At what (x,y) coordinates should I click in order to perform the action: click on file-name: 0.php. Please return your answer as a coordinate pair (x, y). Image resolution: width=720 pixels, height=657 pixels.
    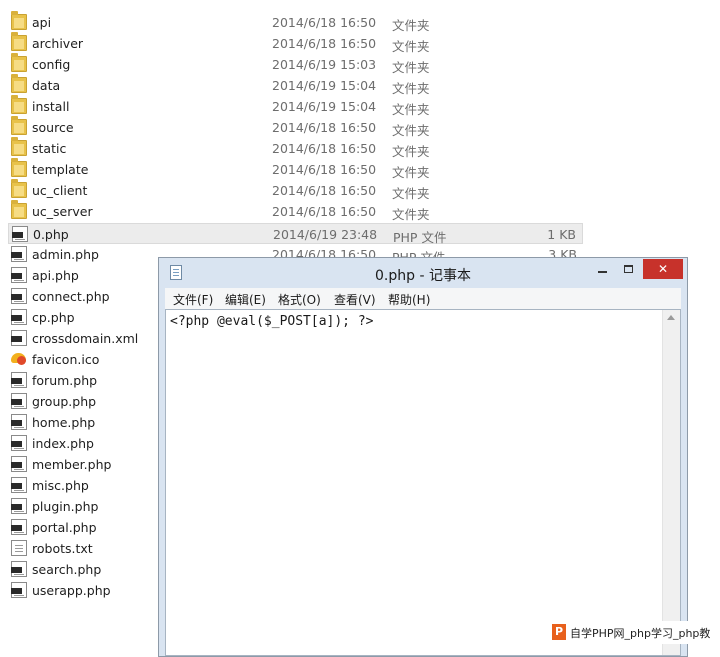
    Looking at the image, I should click on (51, 234).